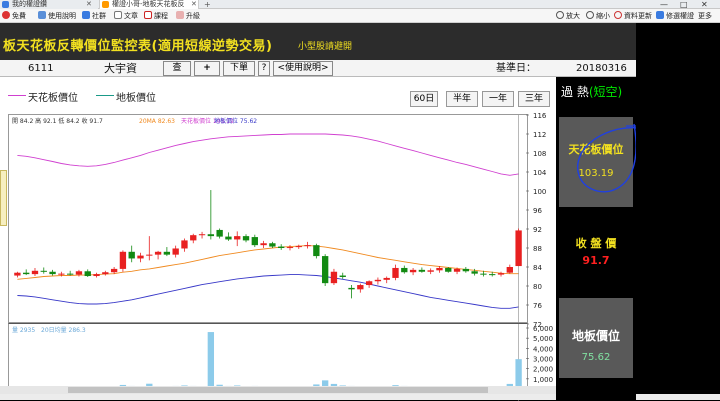 Image resolution: width=720 pixels, height=401 pixels. Describe the element at coordinates (705, 16) in the screenshot. I see `more-button: 更多` at that location.